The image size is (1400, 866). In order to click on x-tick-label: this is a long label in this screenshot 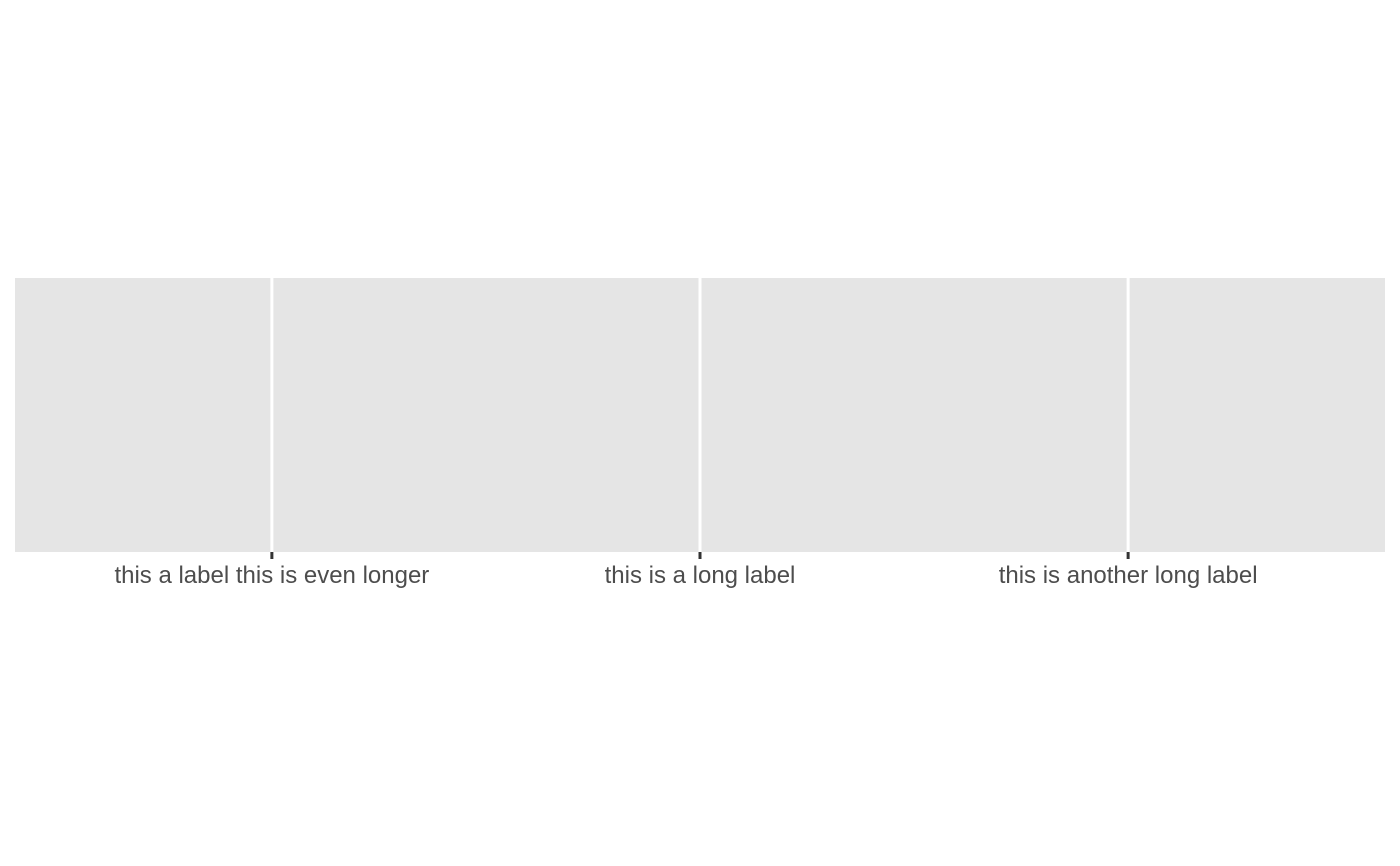, I will do `click(700, 575)`.